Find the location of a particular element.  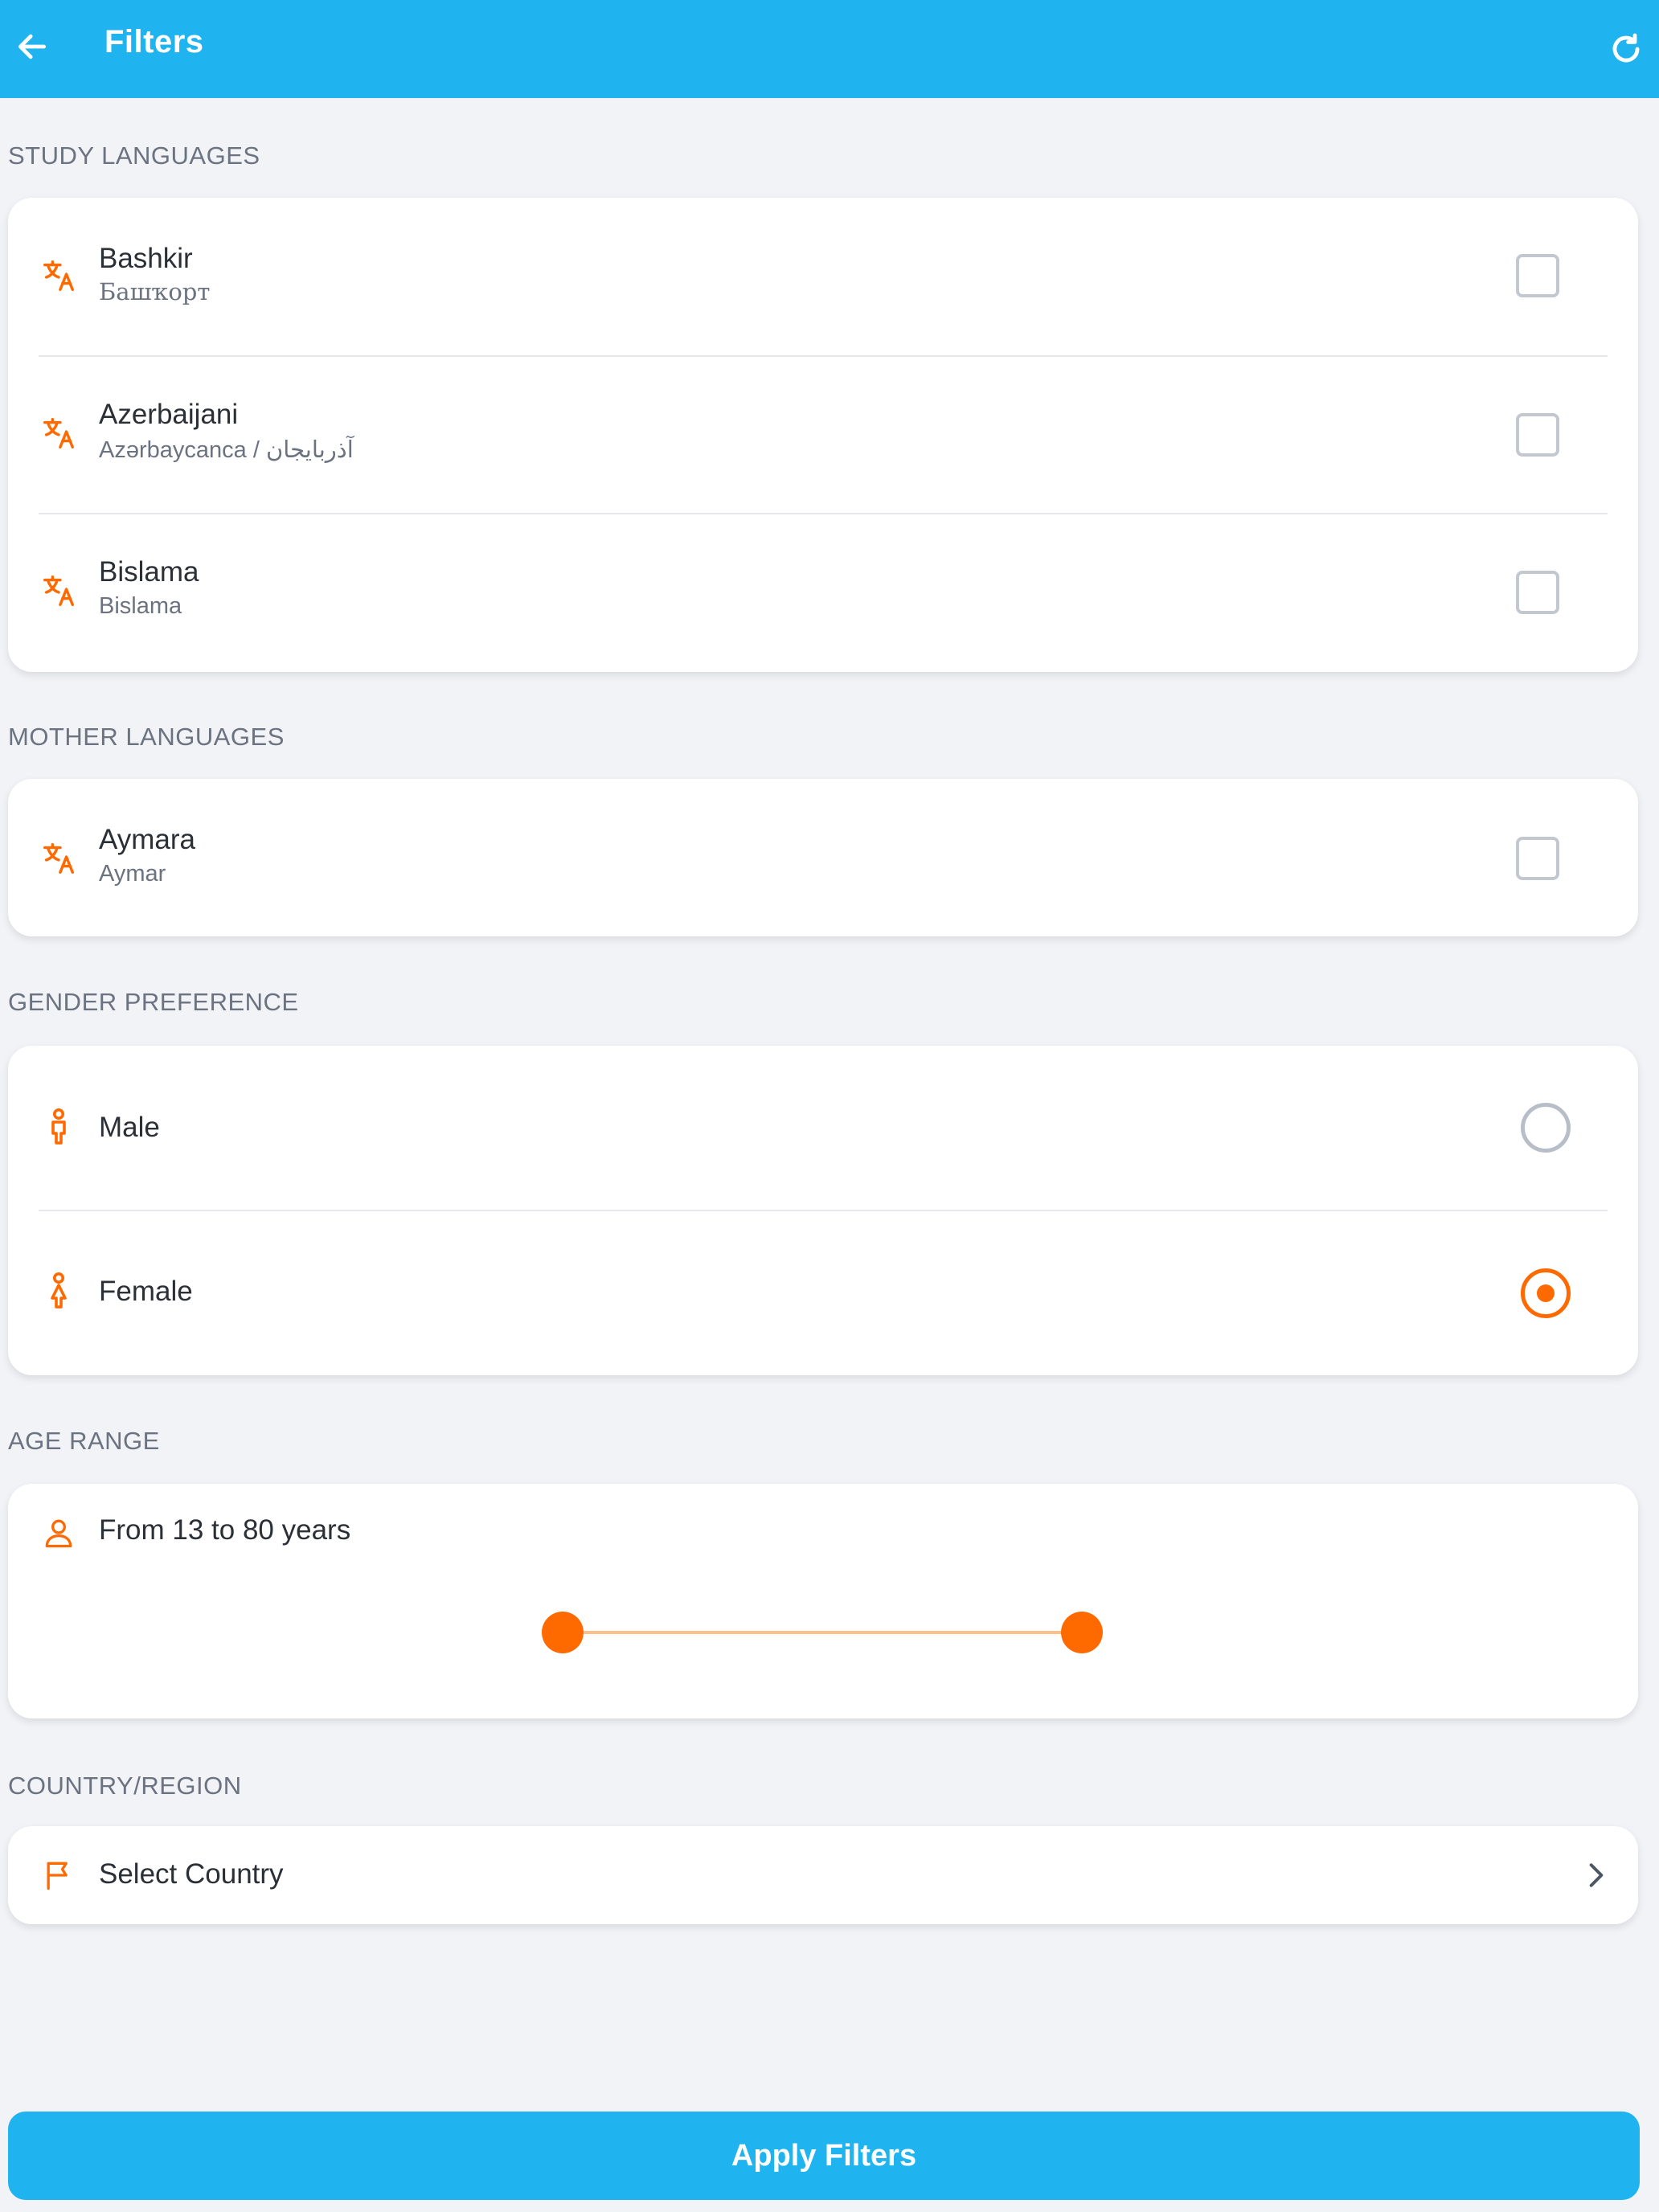

gender-radio-female is located at coordinates (1546, 1293).